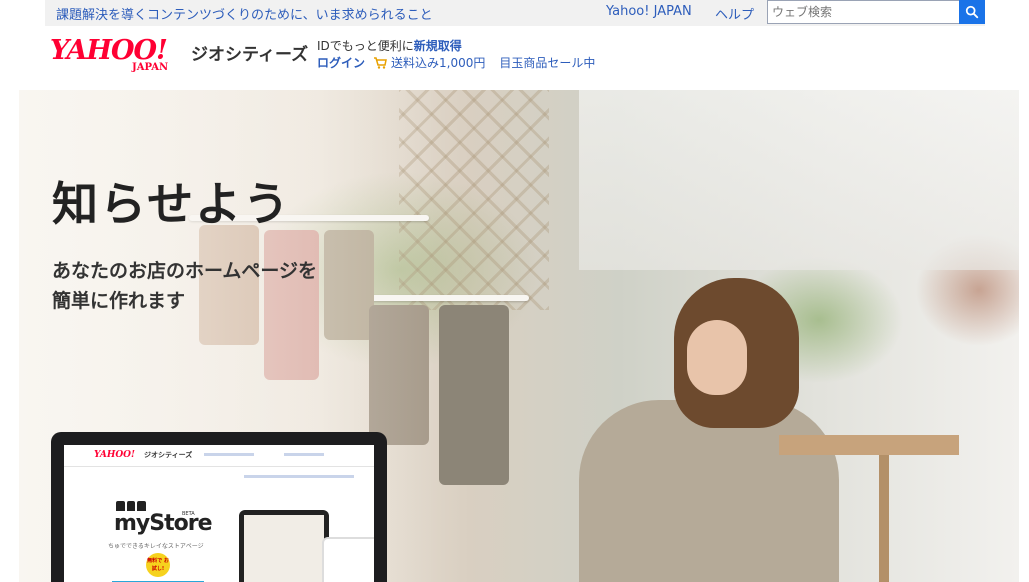 This screenshot has height=582, width=1029. I want to click on mockup-logo: YAHOO!, so click(114, 455).